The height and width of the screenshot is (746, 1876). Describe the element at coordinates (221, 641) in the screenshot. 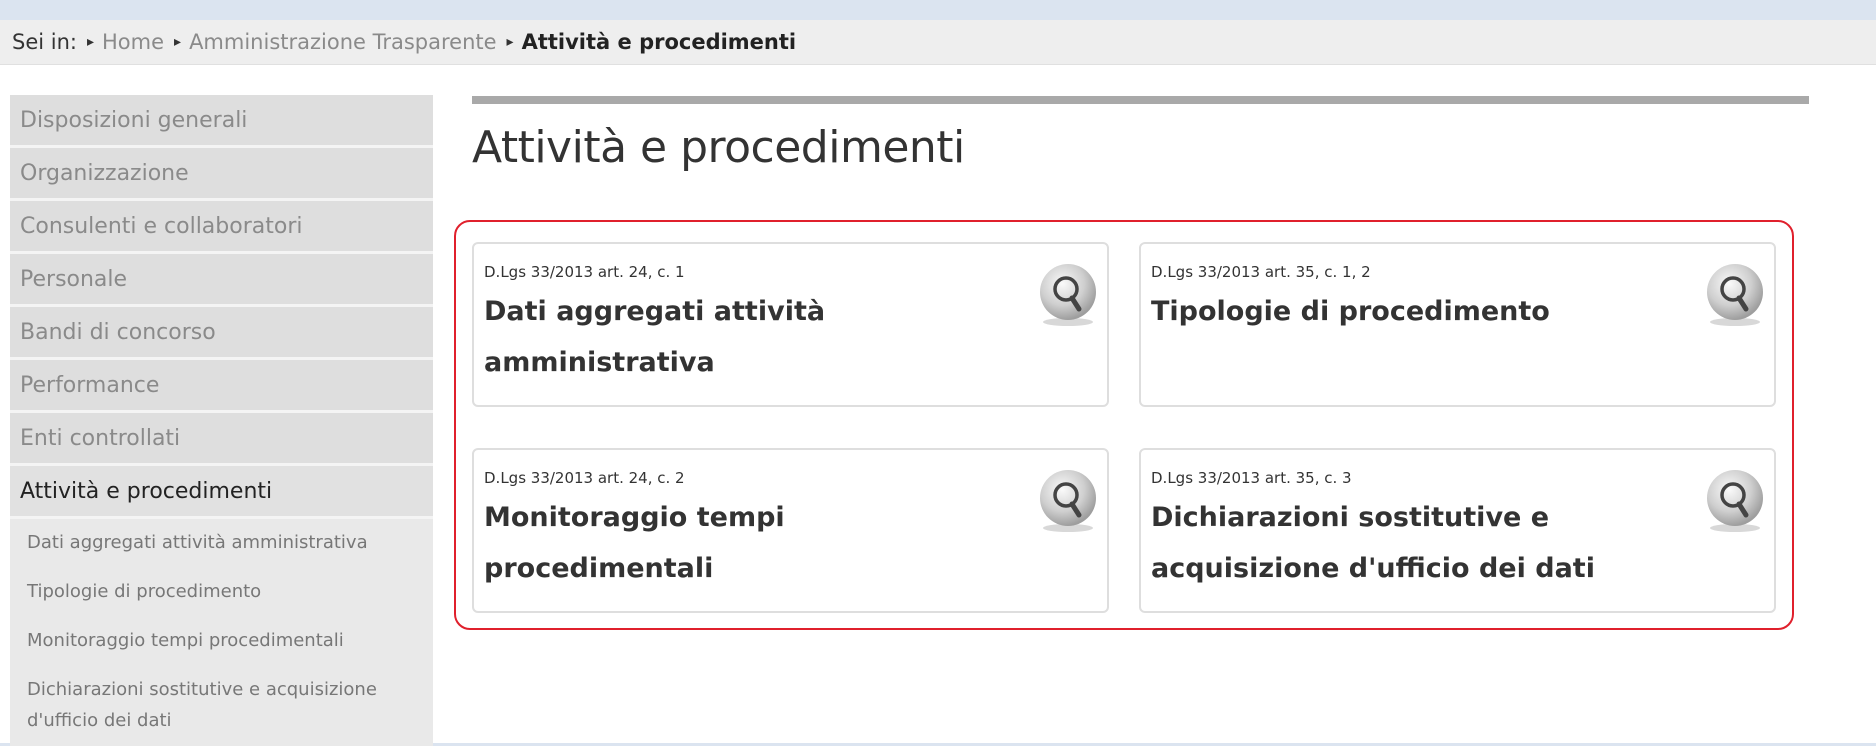

I see `sidebar-subitem-monitoraggio: Monitoraggio tempi procedimentali` at that location.